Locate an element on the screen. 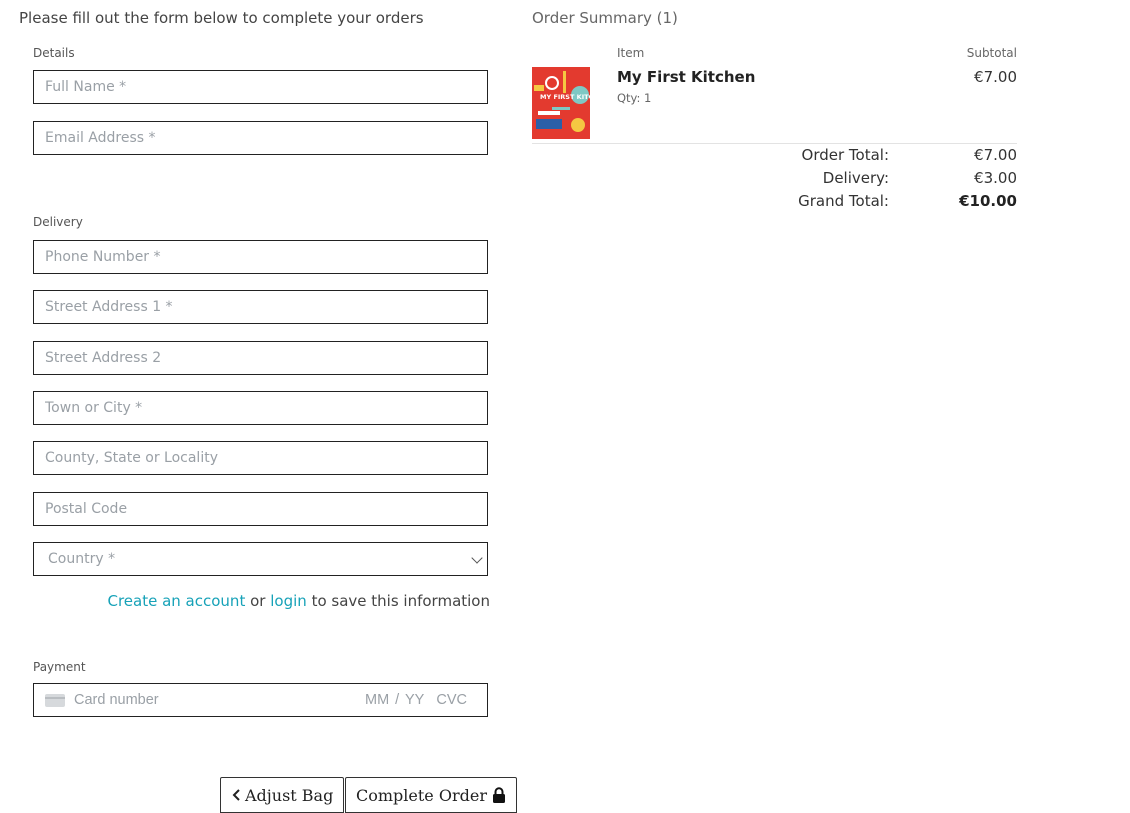  email-input is located at coordinates (260, 138).